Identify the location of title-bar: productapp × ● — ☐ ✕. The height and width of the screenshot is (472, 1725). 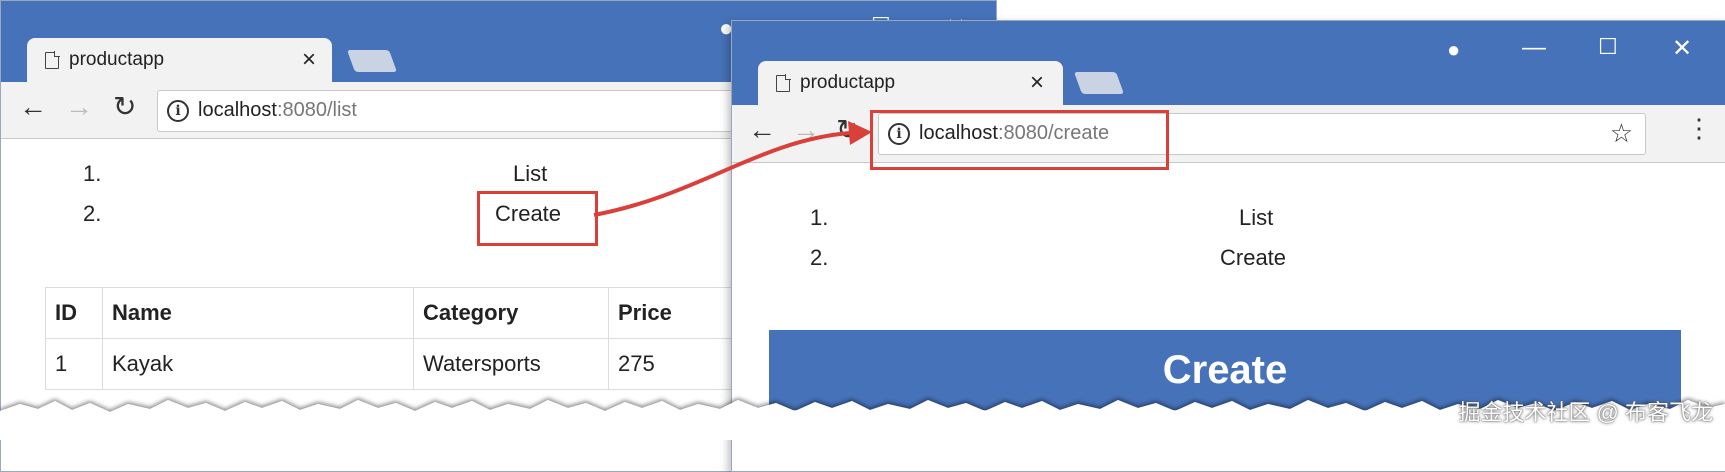
(1228, 63).